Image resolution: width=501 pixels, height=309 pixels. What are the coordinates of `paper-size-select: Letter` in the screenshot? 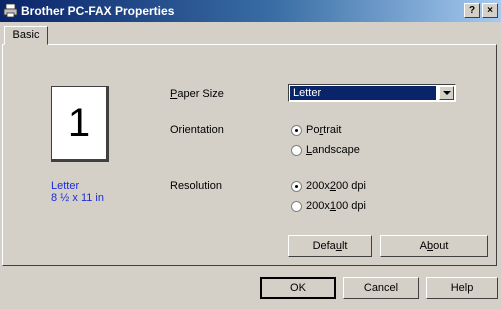 It's located at (372, 93).